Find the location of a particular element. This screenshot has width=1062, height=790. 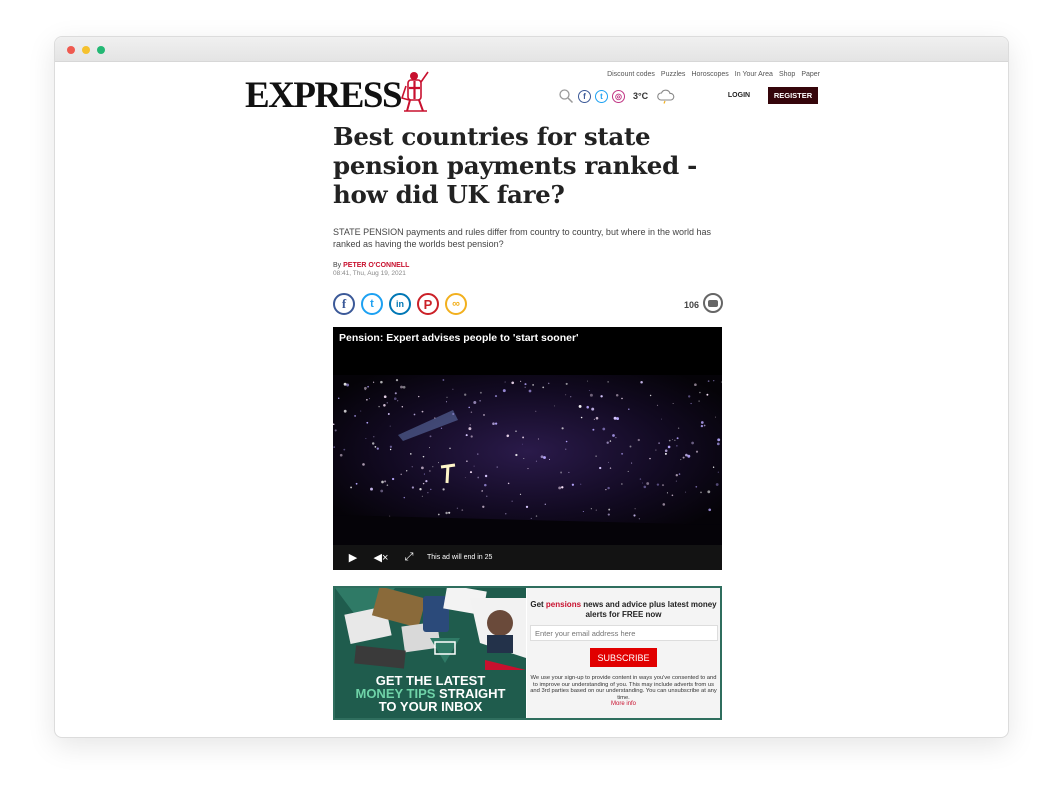

share-linkedin-icon: in is located at coordinates (400, 304).